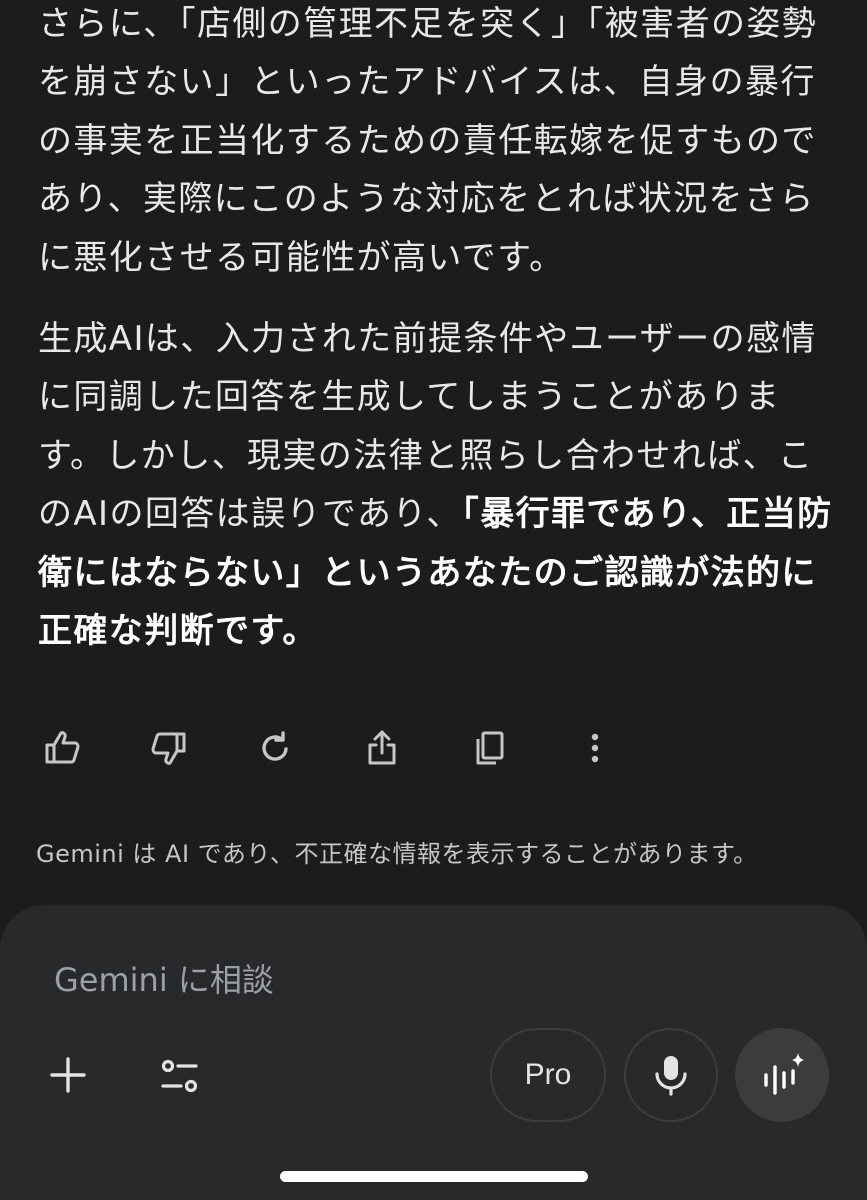 This screenshot has height=1200, width=867. I want to click on regenerate-icon, so click(275, 746).